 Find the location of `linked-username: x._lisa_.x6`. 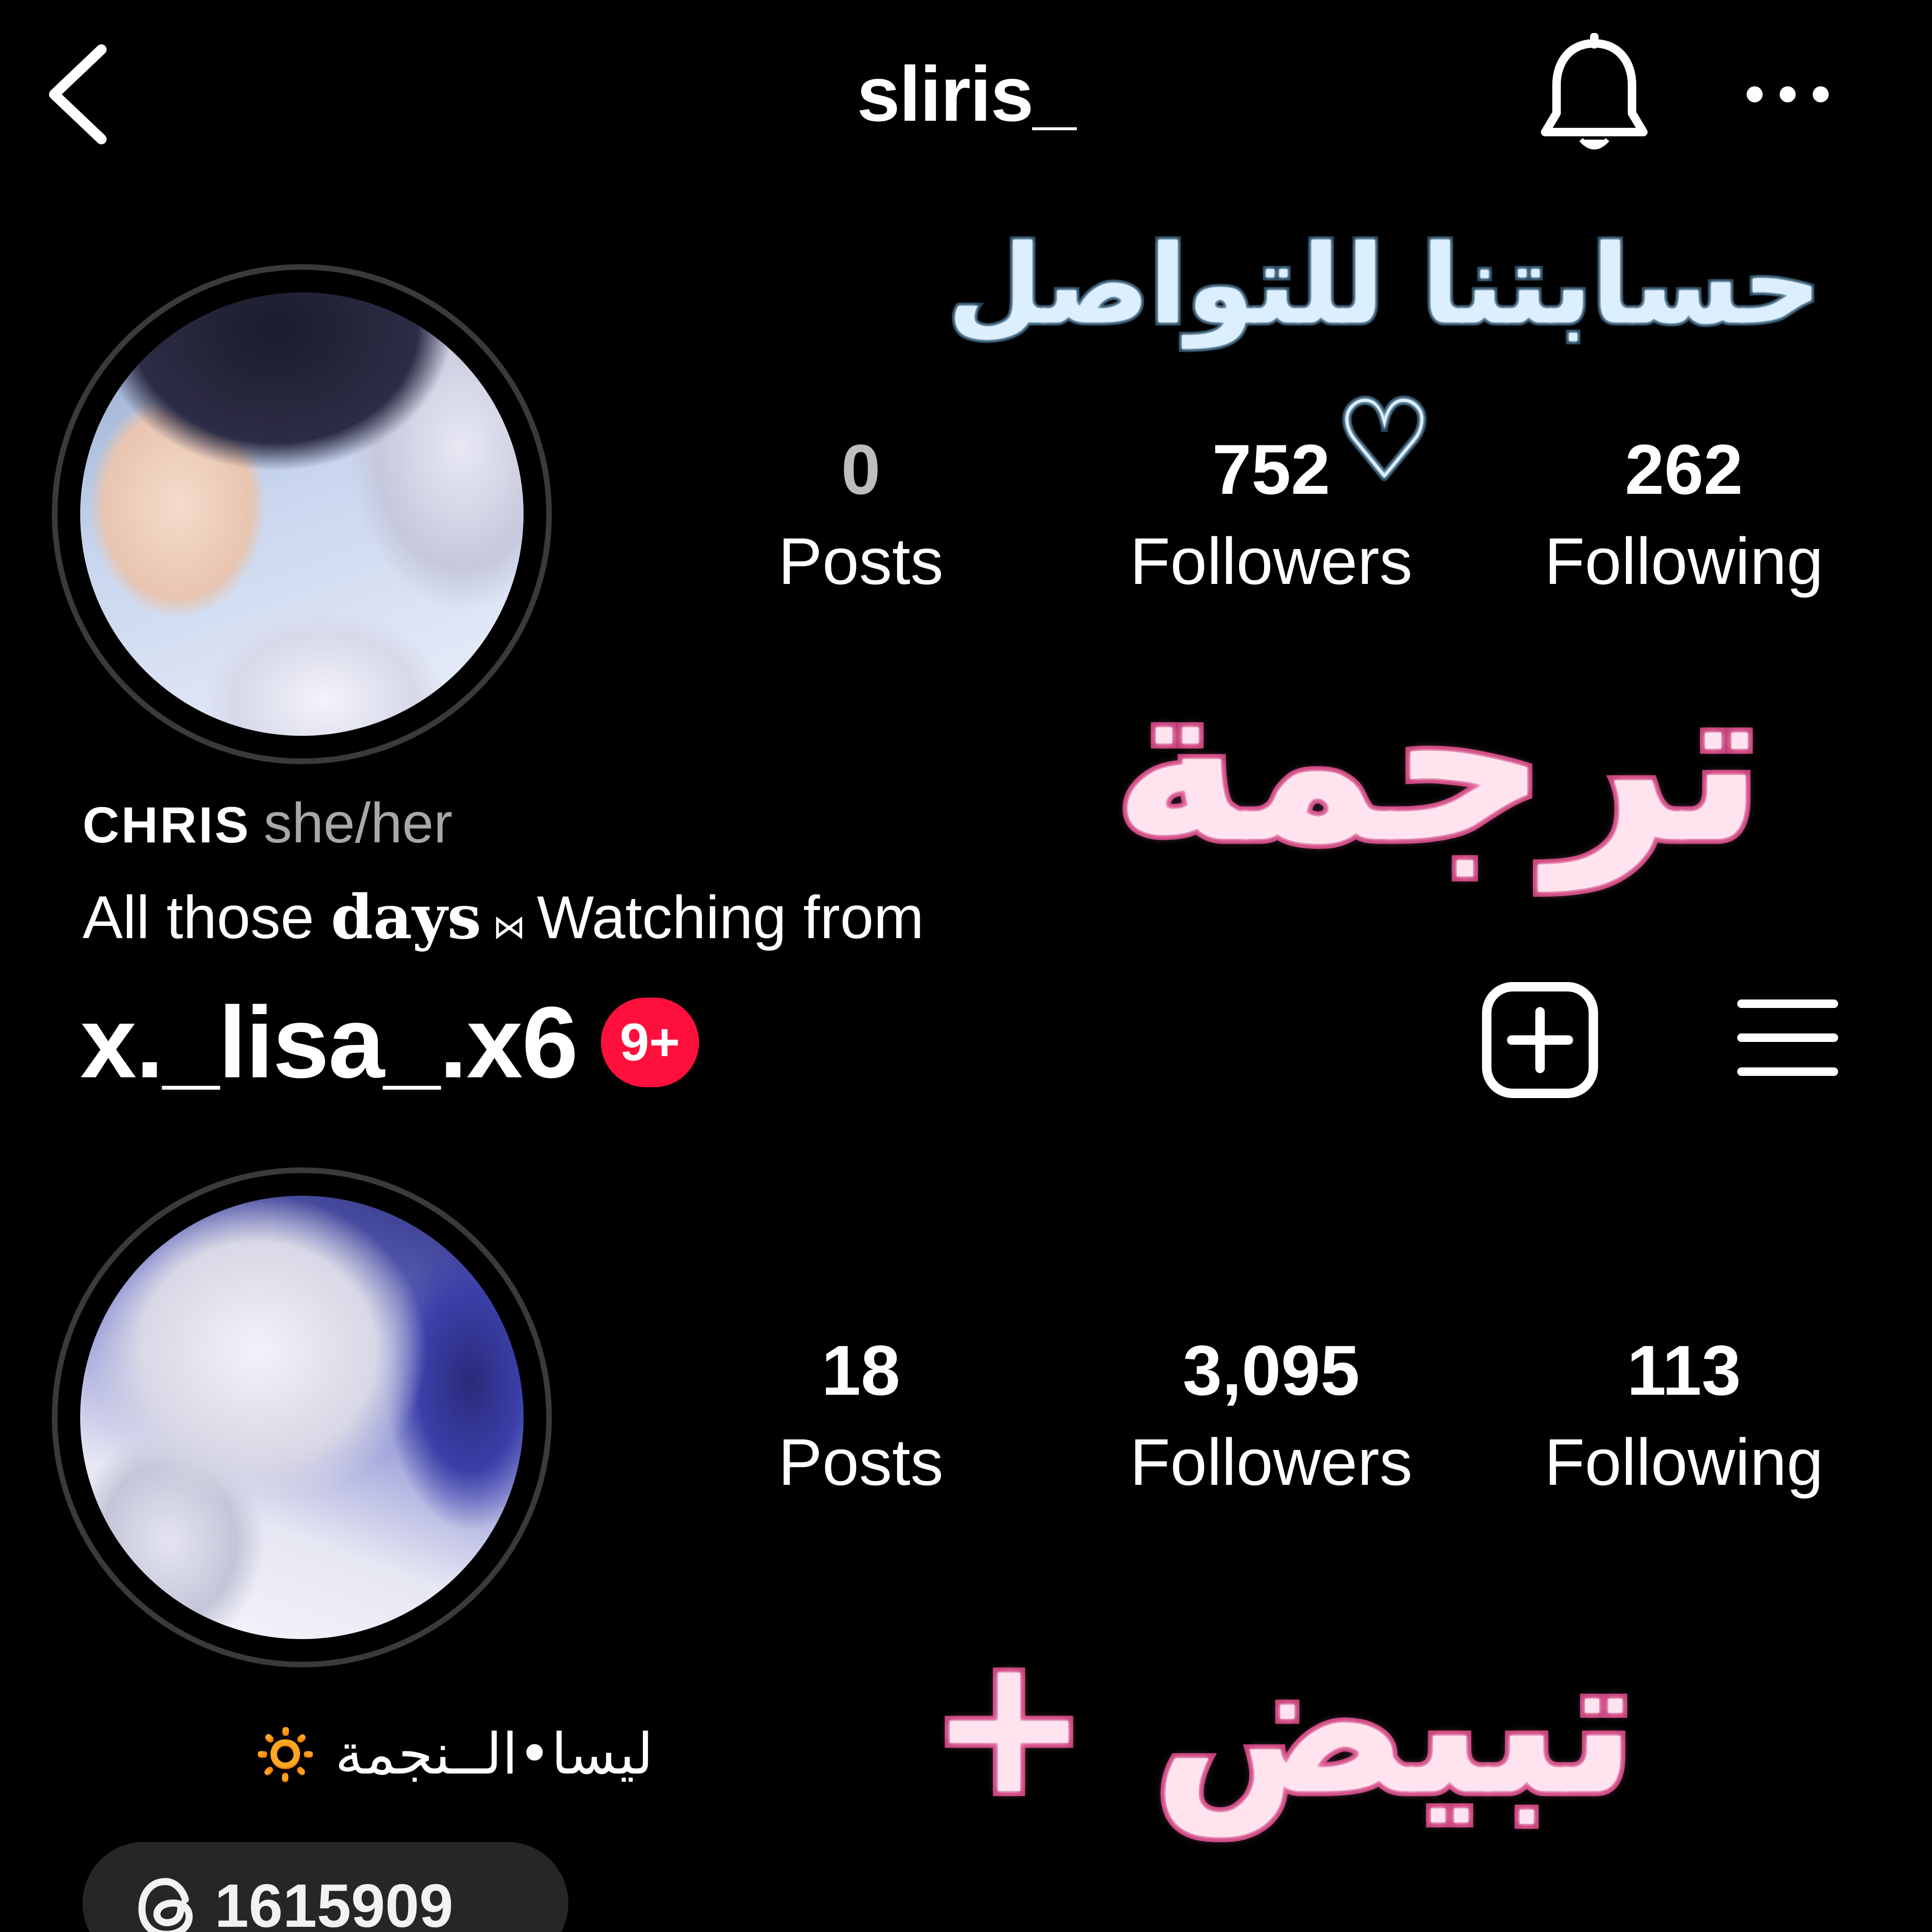

linked-username: x._lisa_.x6 is located at coordinates (329, 1042).